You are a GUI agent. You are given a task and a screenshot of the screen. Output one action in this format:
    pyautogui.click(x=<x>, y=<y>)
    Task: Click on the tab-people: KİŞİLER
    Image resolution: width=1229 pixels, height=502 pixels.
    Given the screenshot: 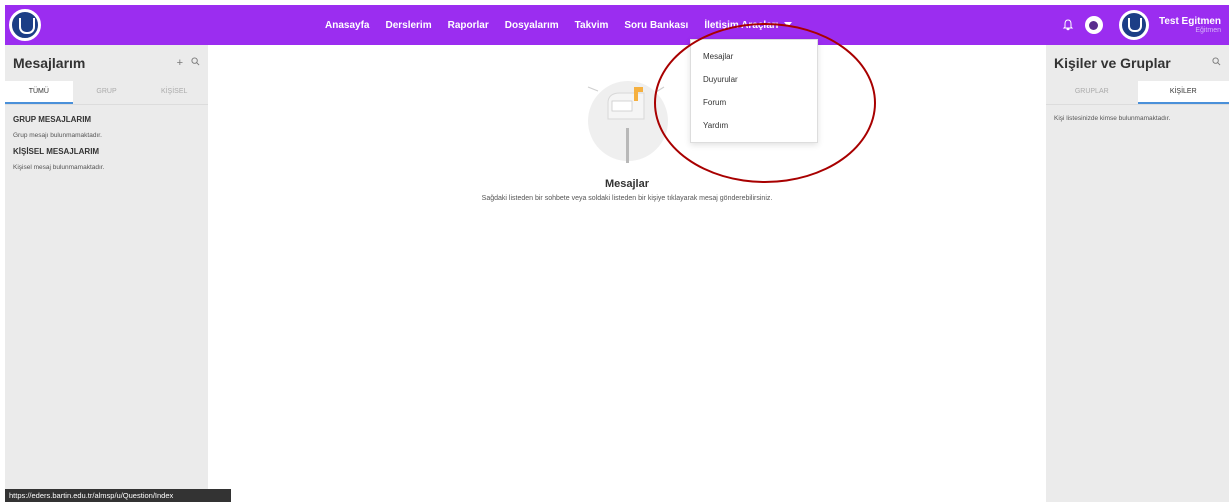 What is the action you would take?
    pyautogui.click(x=1183, y=92)
    